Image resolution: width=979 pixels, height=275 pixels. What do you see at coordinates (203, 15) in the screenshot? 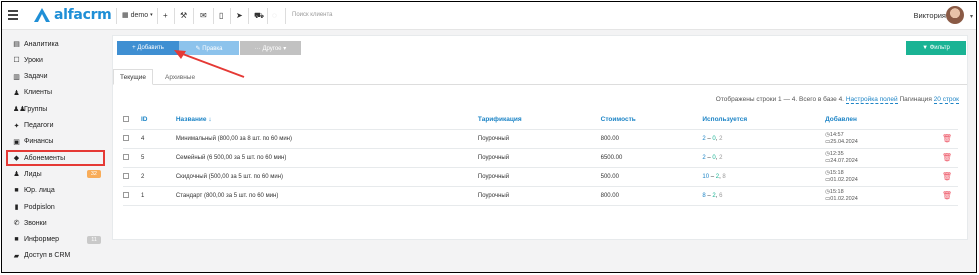
I see `mail-icon: ✉` at bounding box center [203, 15].